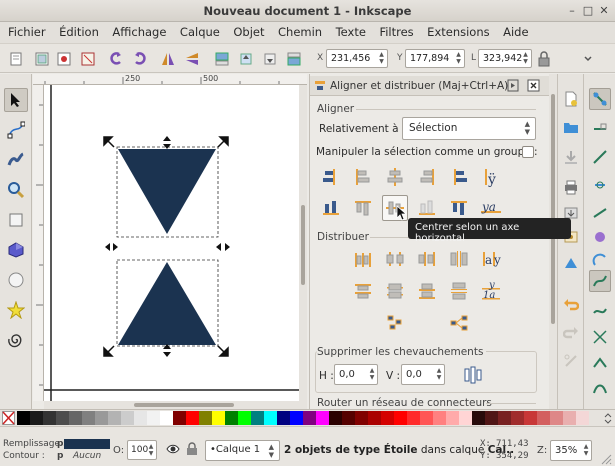 This screenshot has height=466, width=615. Describe the element at coordinates (173, 450) in the screenshot. I see `layer-visibility-icon` at that location.